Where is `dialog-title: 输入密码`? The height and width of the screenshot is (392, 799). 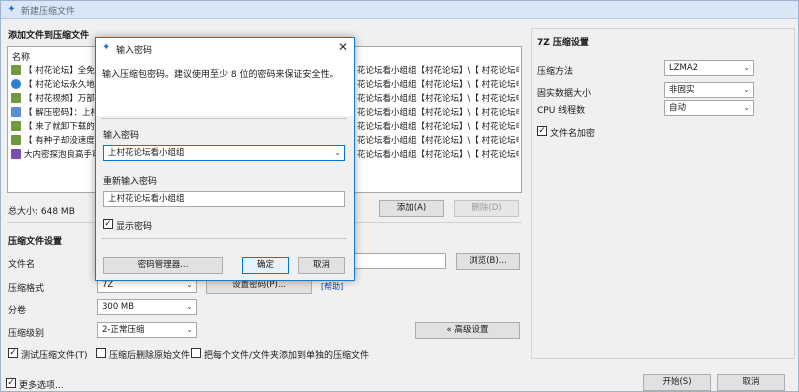
dialog-title: 输入密码 is located at coordinates (134, 51).